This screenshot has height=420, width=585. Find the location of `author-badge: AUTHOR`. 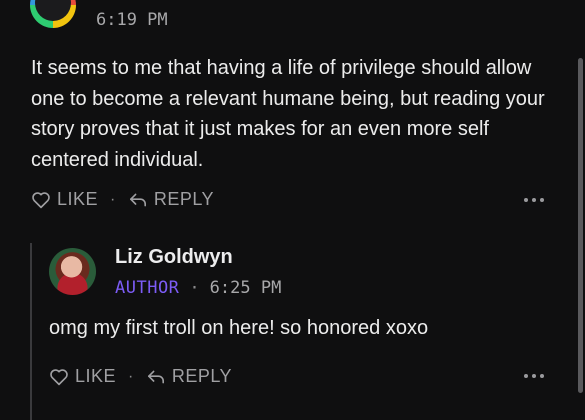

author-badge: AUTHOR is located at coordinates (147, 288).